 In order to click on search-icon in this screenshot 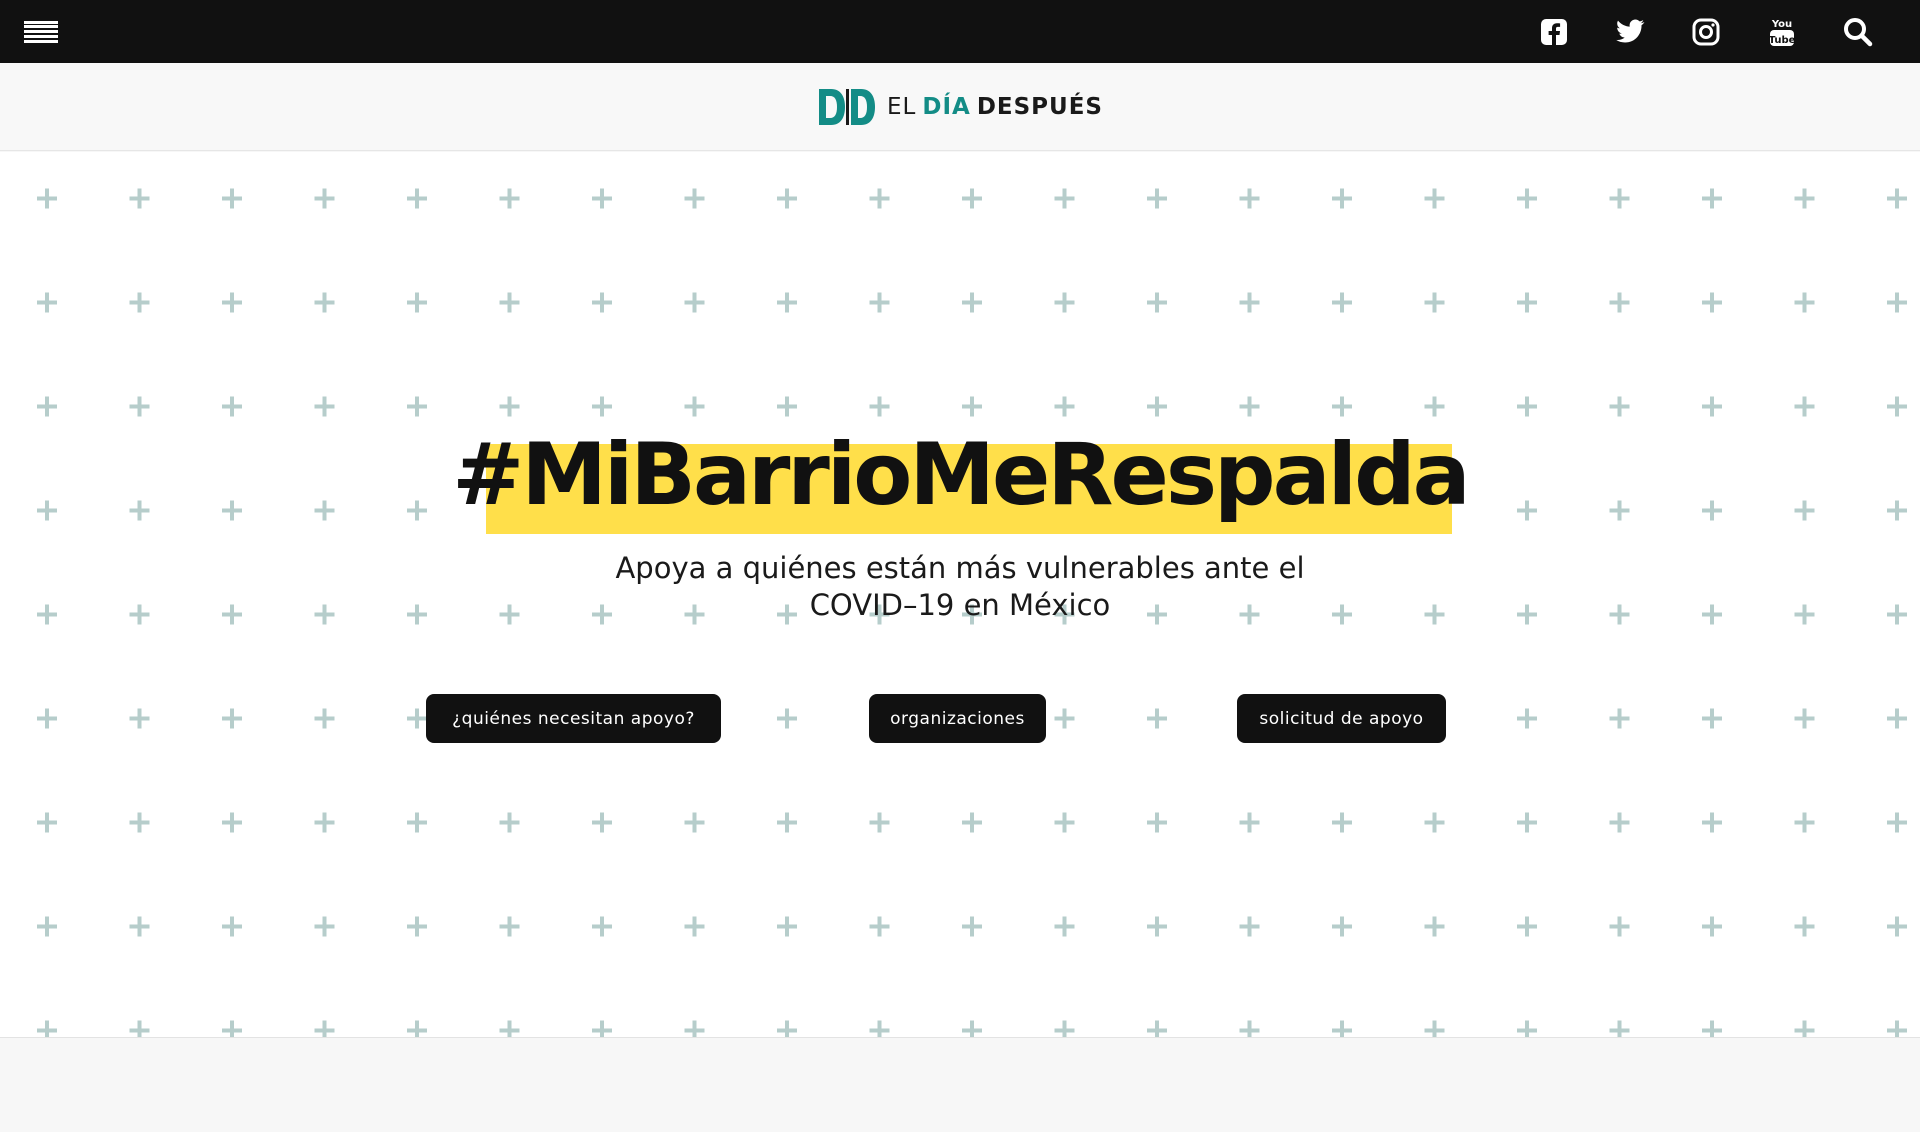, I will do `click(1858, 31)`.